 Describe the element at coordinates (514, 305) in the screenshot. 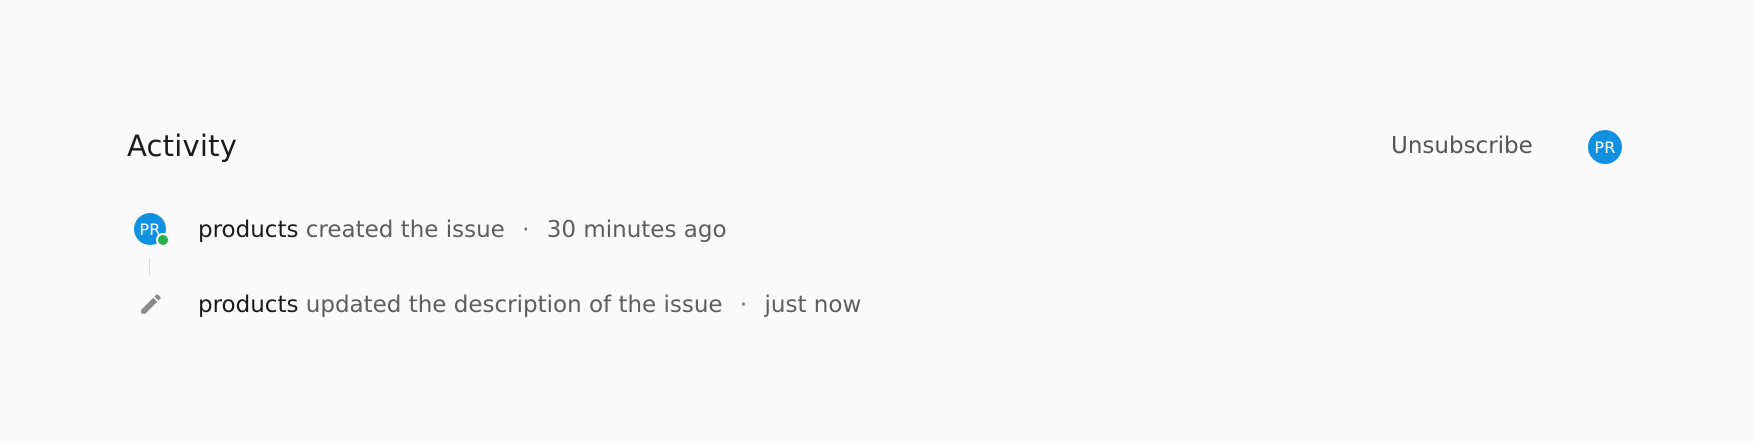

I see `event-action: updated the description of the issue` at that location.